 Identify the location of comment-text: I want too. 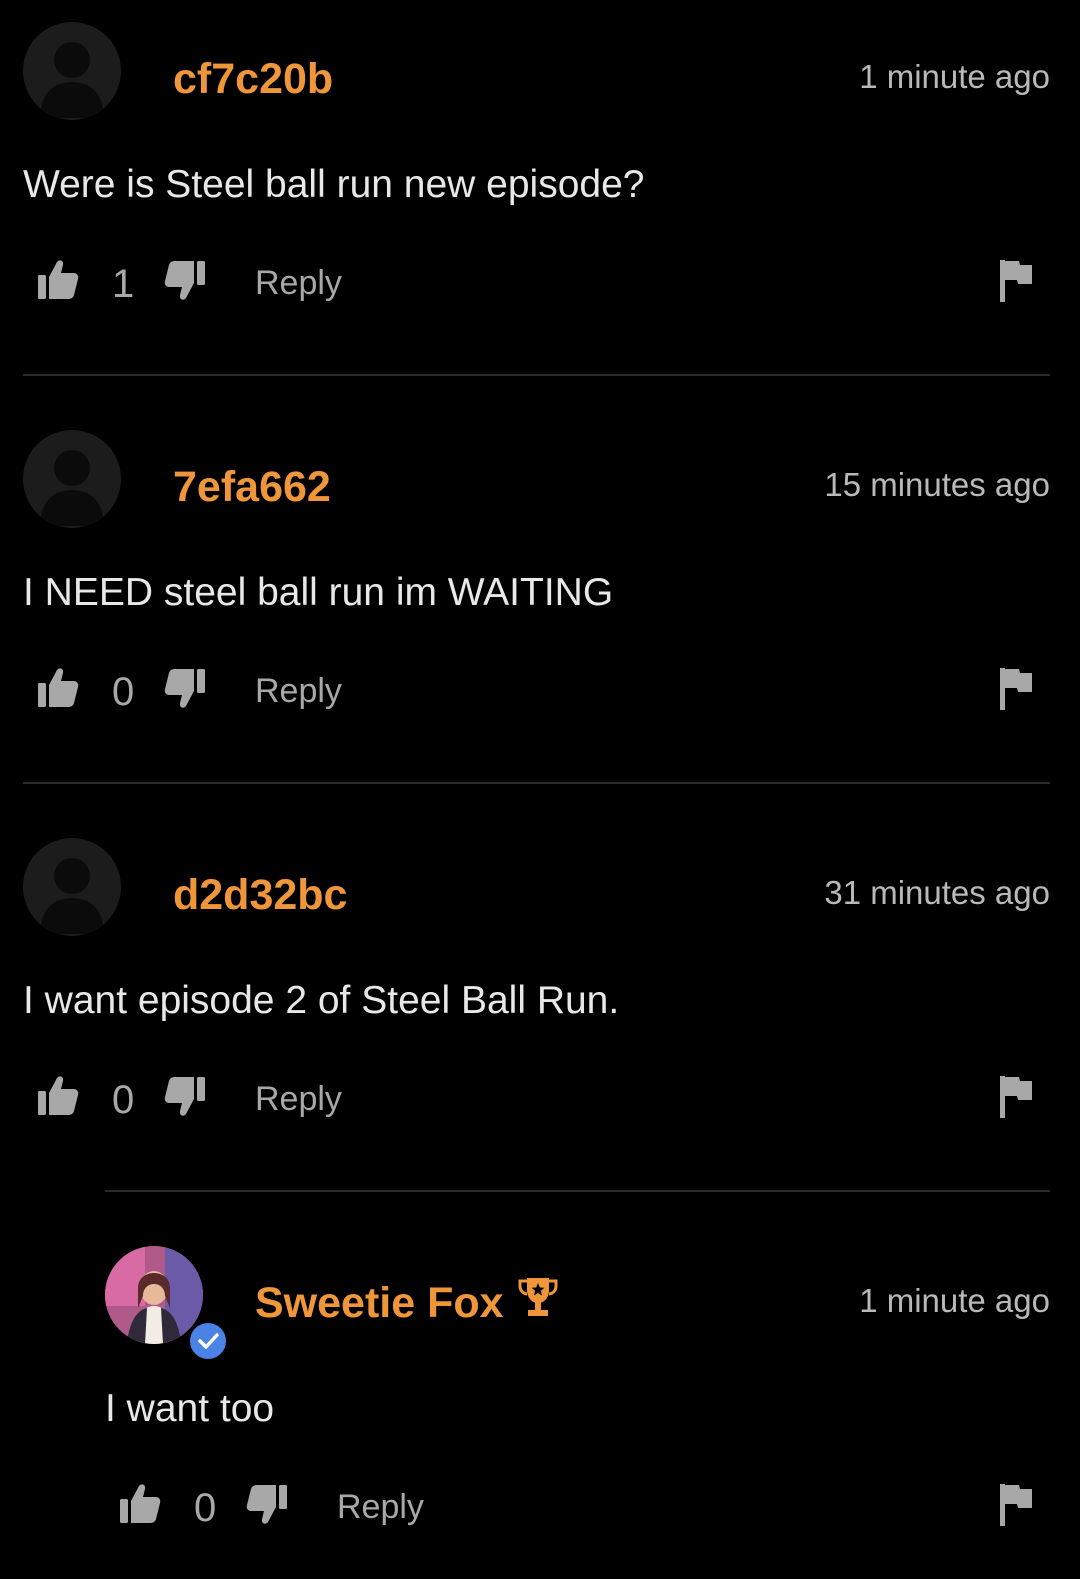
(190, 1408).